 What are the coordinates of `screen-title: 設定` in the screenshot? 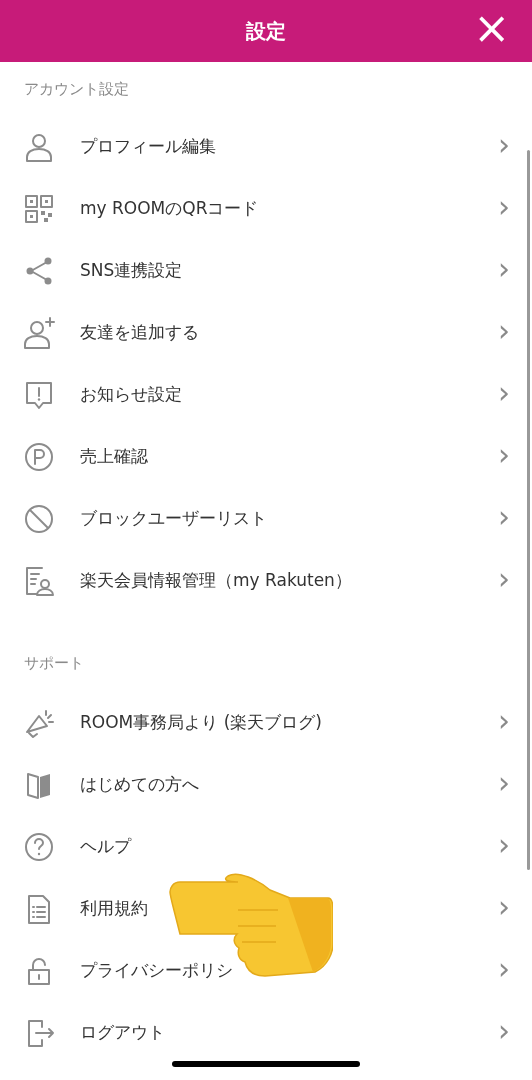 It's located at (266, 31).